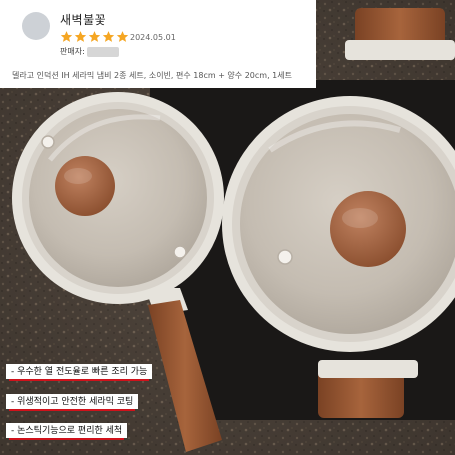  What do you see at coordinates (368, 389) in the screenshot?
I see `large-pot-bottom-handle` at bounding box center [368, 389].